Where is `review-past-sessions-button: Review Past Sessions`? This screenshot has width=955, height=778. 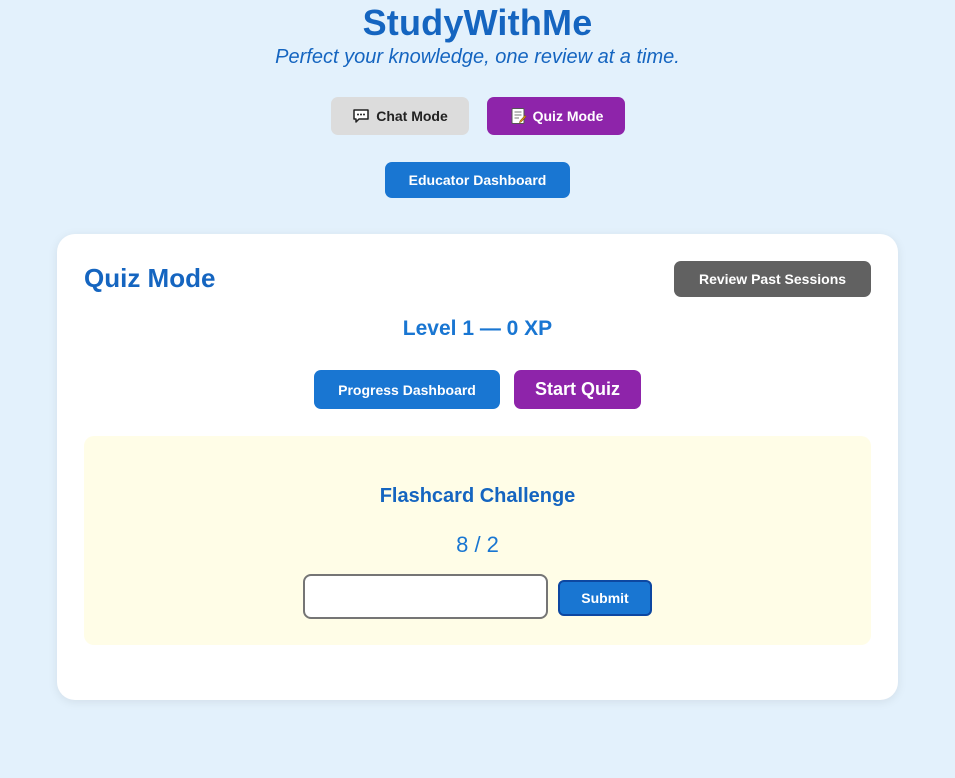
review-past-sessions-button: Review Past Sessions is located at coordinates (772, 279).